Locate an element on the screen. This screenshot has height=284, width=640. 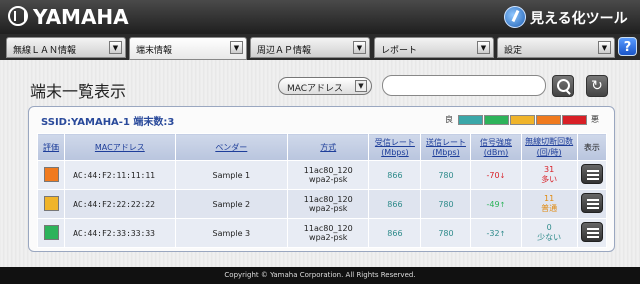
tab-label: レポート is located at coordinates (399, 51).